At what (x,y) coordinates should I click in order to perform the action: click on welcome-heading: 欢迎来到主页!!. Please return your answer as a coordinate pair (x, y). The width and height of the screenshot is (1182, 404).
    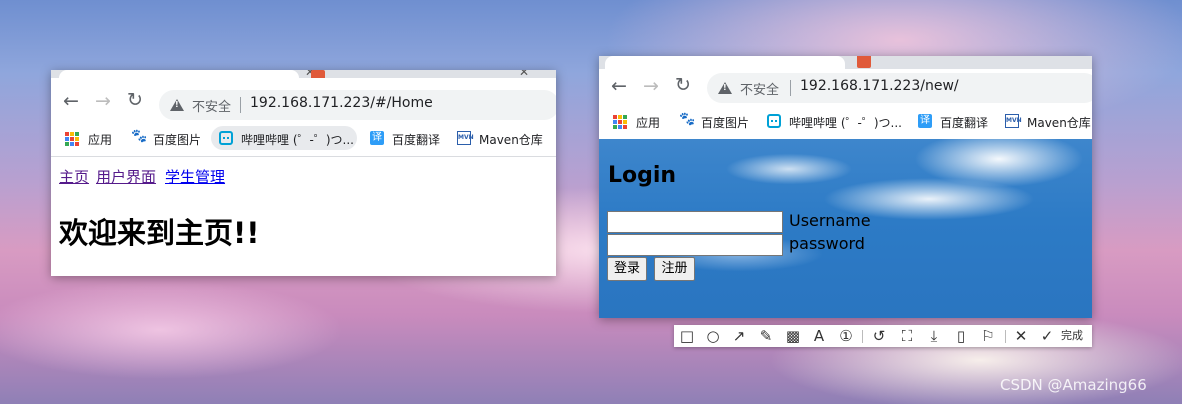
    Looking at the image, I should click on (159, 233).